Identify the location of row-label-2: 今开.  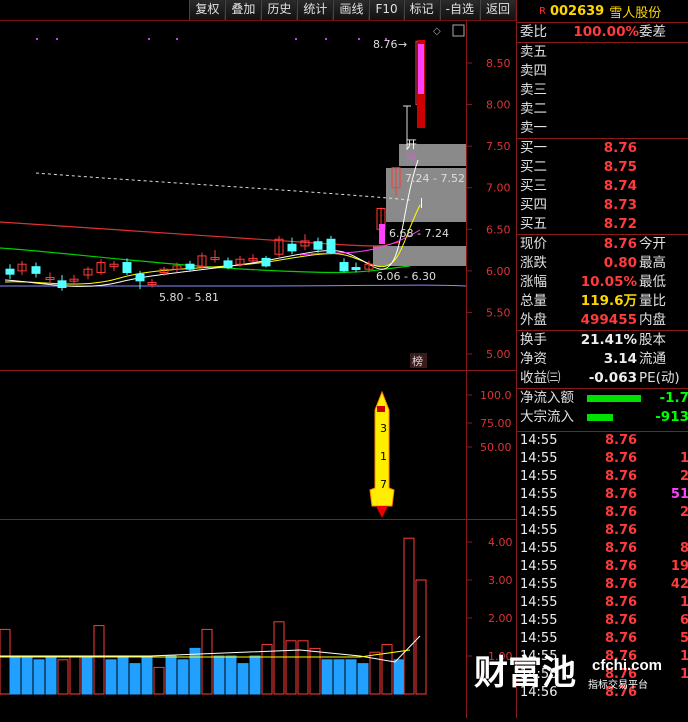
(652, 244).